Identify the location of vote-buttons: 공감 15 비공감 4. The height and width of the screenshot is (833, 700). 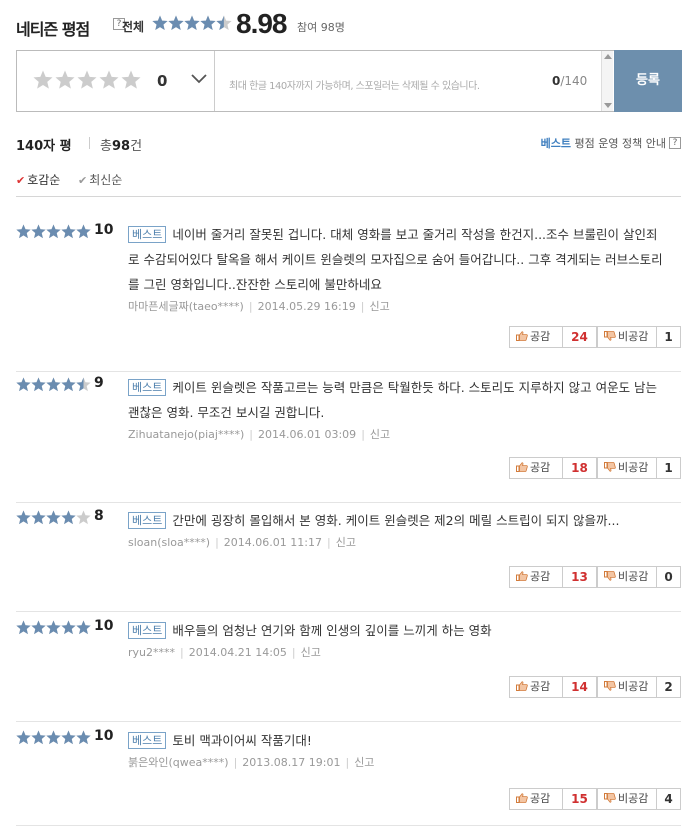
(595, 799).